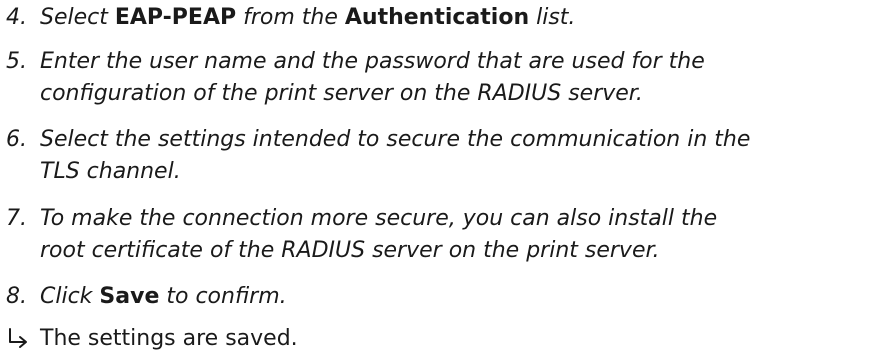  I want to click on step-text-part: Select, so click(77, 17).